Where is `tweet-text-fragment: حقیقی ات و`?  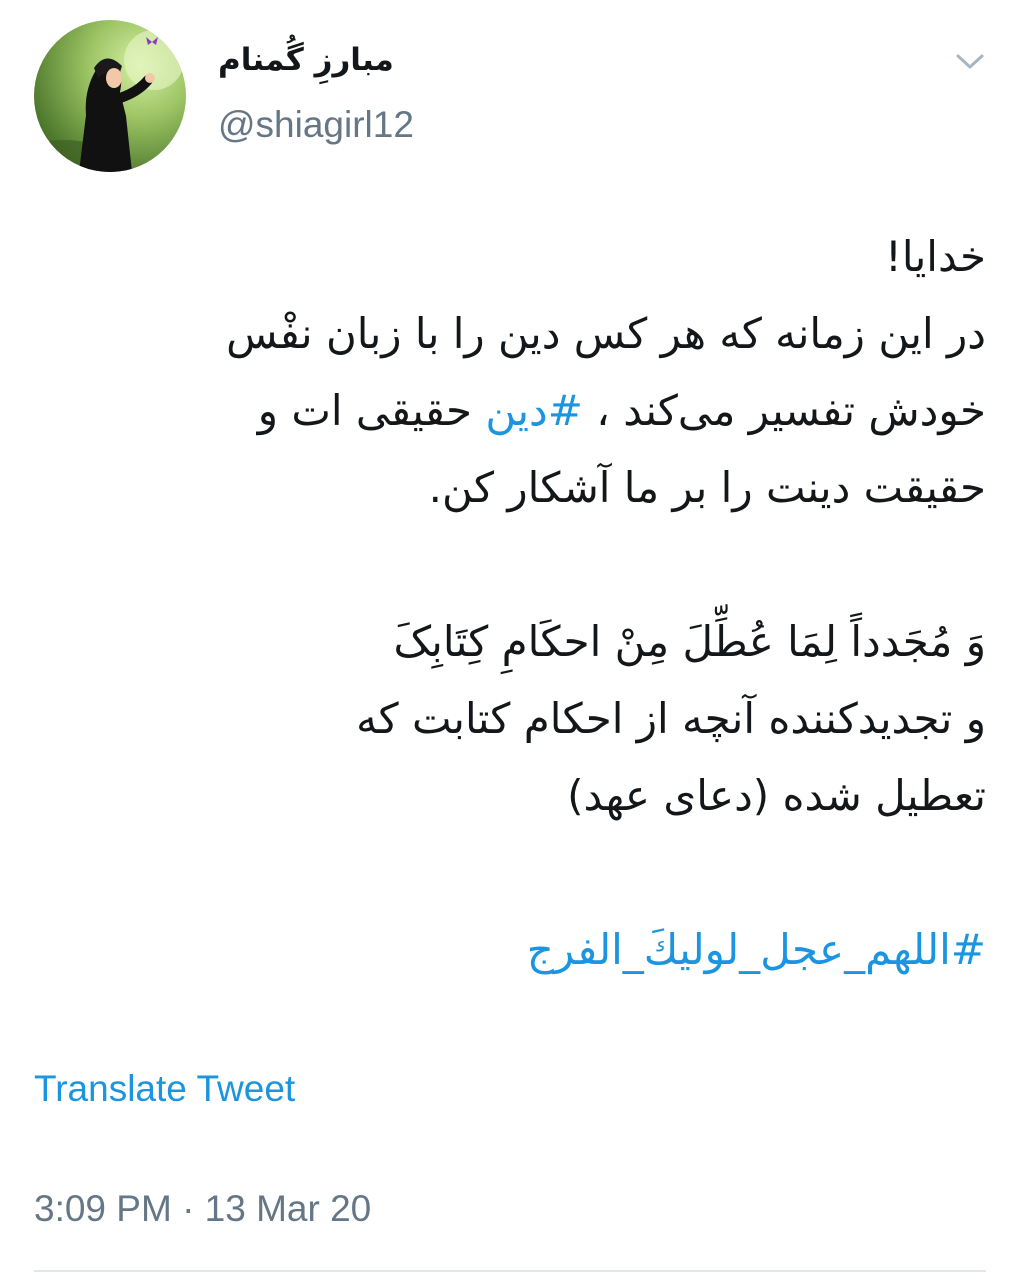
tweet-text-fragment: حقیقی ات و is located at coordinates (371, 410).